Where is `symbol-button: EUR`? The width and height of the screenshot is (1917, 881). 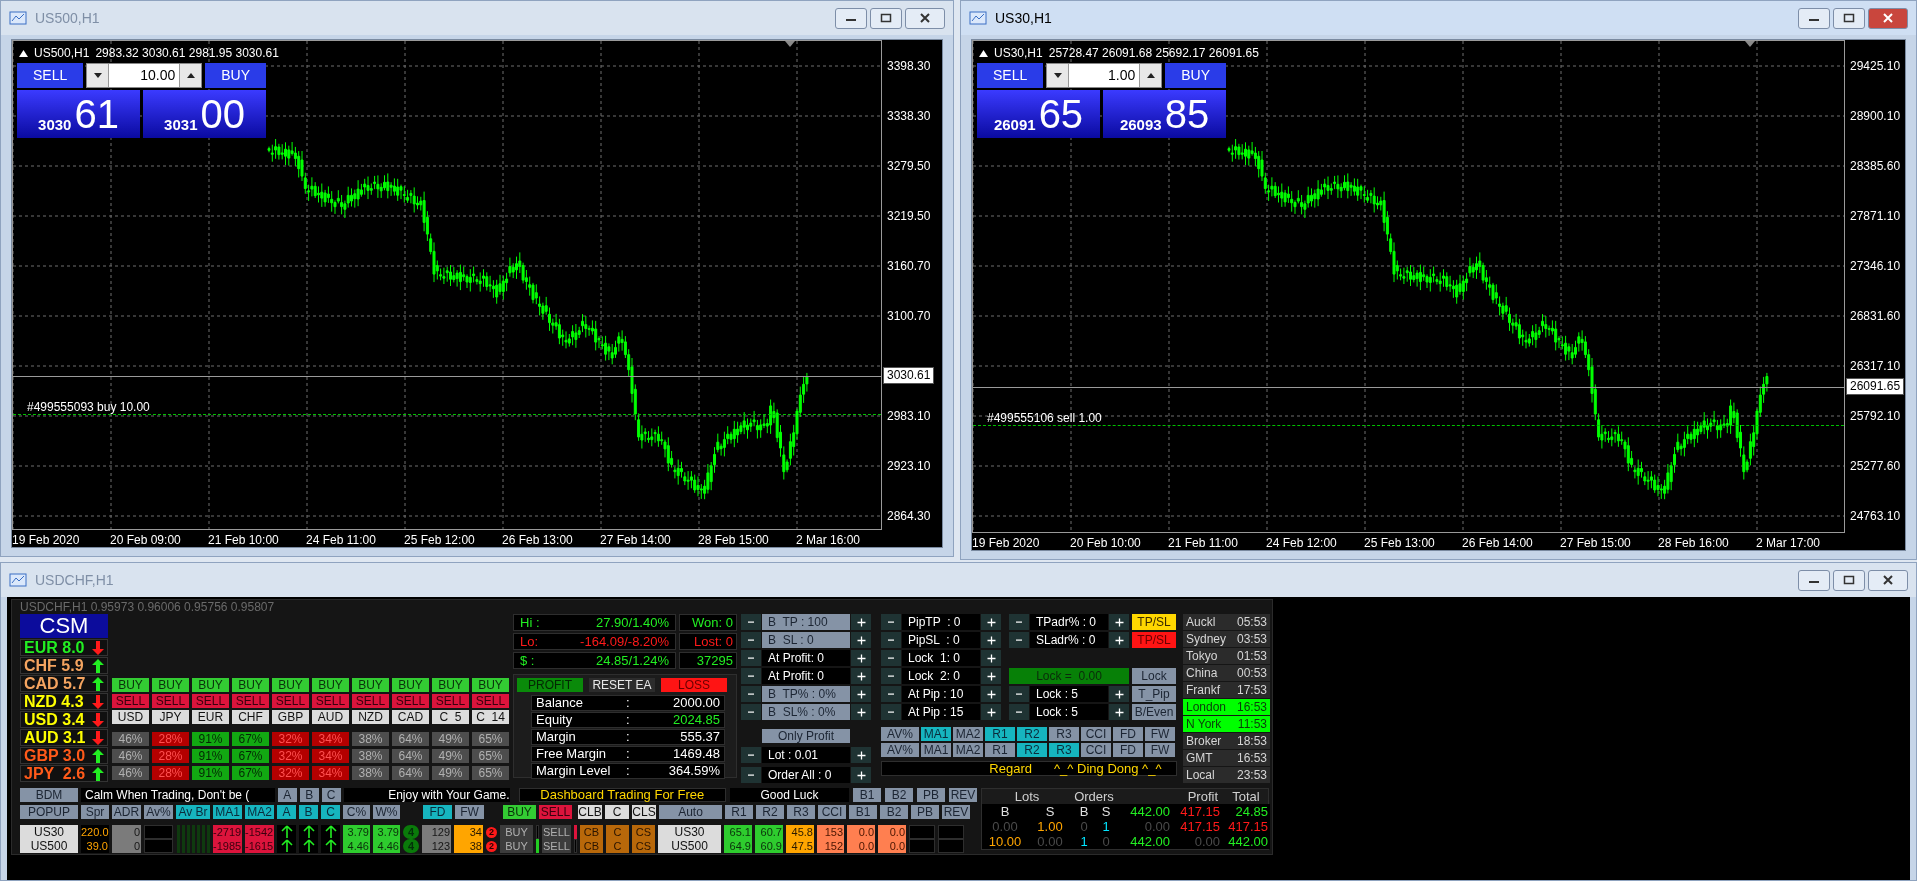
symbol-button: EUR is located at coordinates (210, 717).